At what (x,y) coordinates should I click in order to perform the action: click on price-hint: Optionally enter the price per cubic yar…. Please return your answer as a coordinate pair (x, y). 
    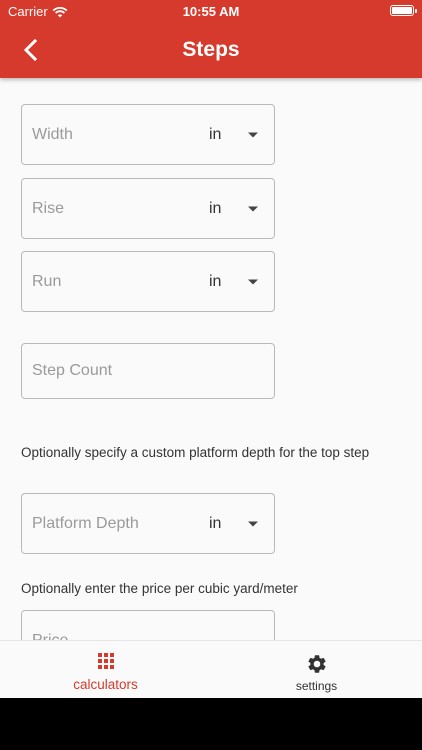
    Looking at the image, I should click on (159, 588).